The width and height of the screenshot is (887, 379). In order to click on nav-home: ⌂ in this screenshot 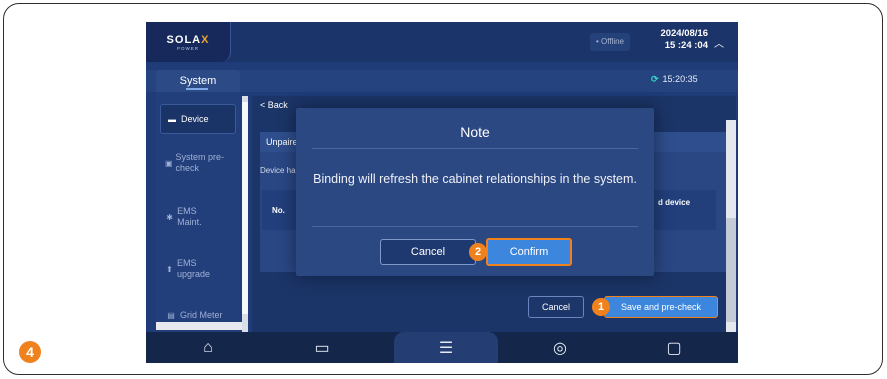, I will do `click(208, 347)`.